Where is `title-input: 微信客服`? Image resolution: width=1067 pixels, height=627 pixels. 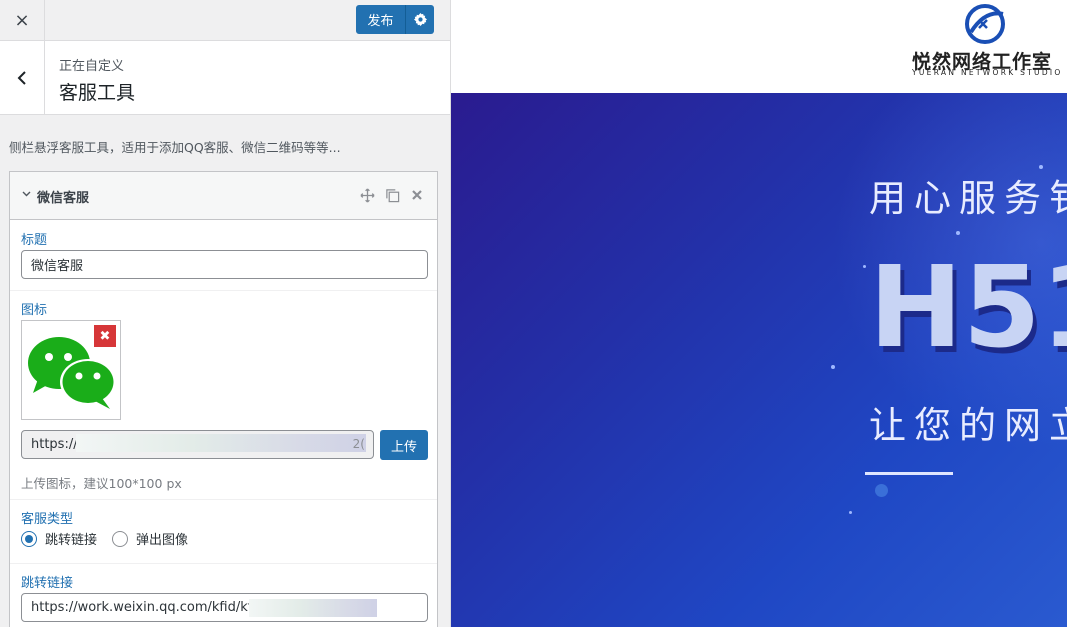
title-input: 微信客服 is located at coordinates (224, 264).